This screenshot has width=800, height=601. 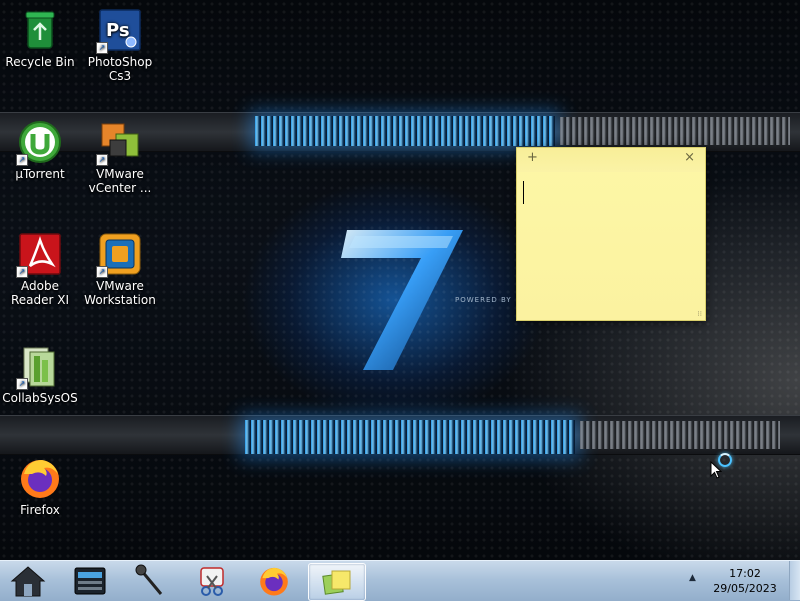 I want to click on desktop-icon-collabsysos: ↗ CollabSysOS, so click(x=40, y=374).